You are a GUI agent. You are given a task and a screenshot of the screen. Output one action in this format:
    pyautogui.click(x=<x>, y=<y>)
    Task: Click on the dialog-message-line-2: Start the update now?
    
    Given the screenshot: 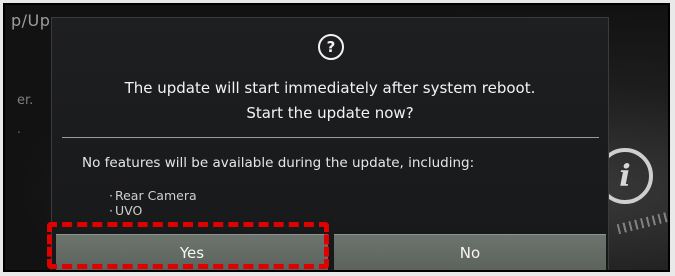 What is the action you would take?
    pyautogui.click(x=330, y=113)
    